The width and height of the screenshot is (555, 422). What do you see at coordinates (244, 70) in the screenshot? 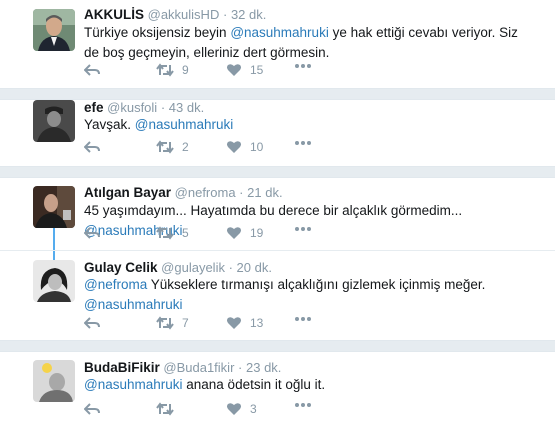
I see `like-button: 15` at bounding box center [244, 70].